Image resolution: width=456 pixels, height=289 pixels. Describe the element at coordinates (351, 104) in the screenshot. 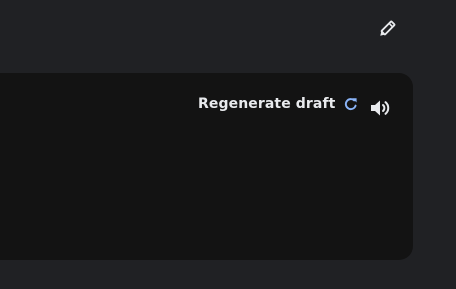

I see `refresh-icon` at that location.